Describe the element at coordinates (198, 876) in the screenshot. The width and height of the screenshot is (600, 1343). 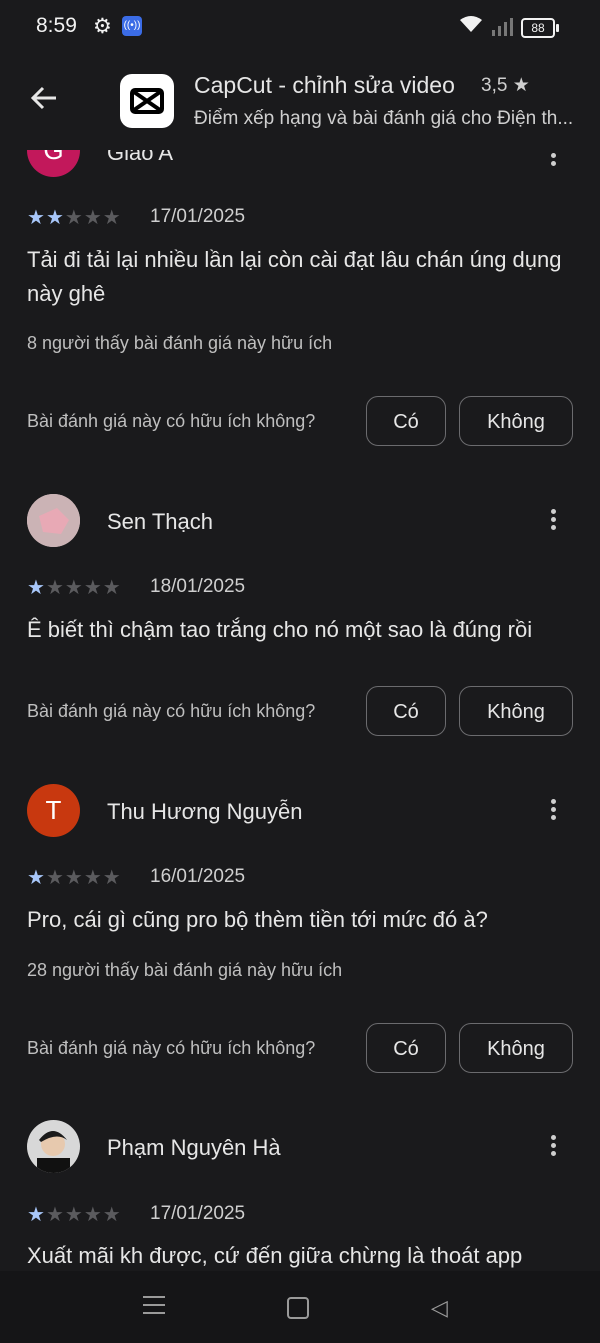
I see `review-date: 16/01/2025` at that location.